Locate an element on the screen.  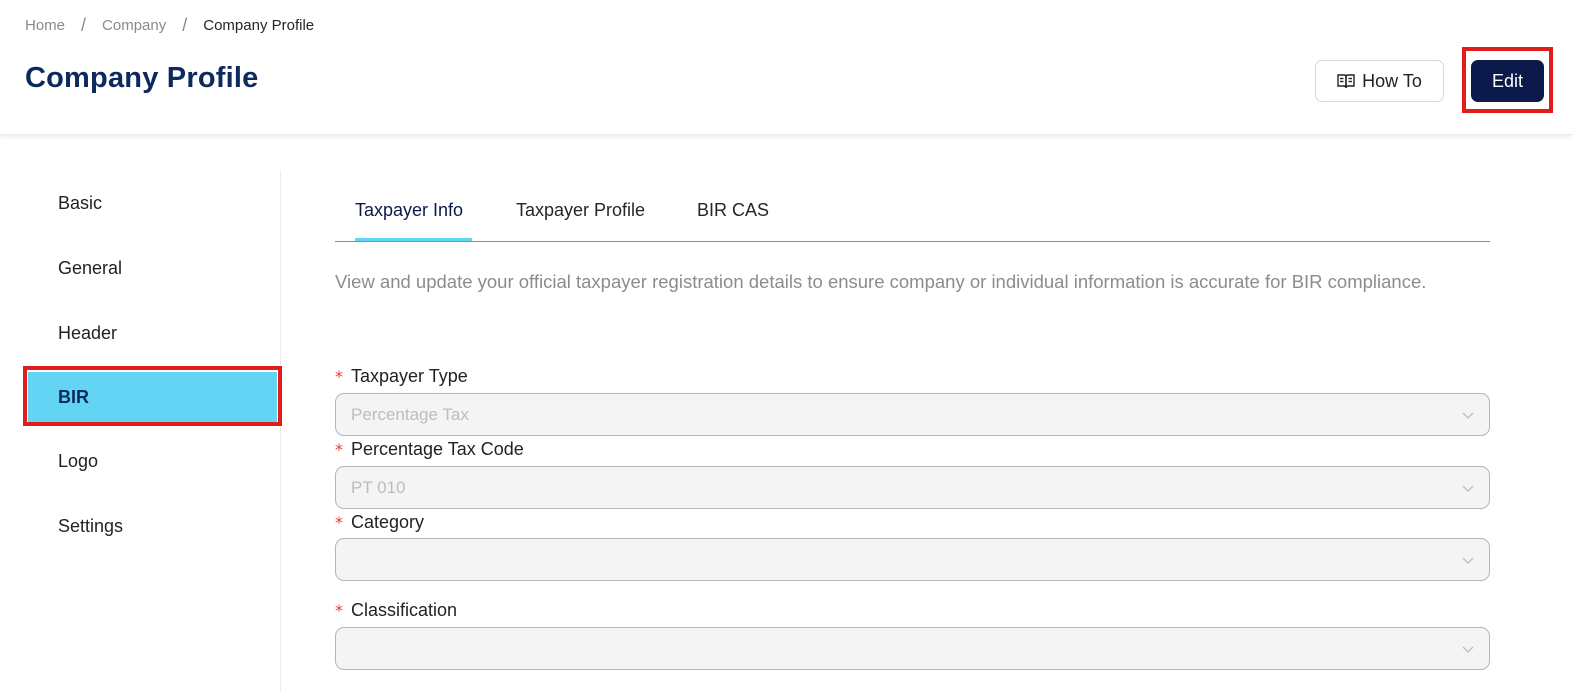
classification-select is located at coordinates (912, 648).